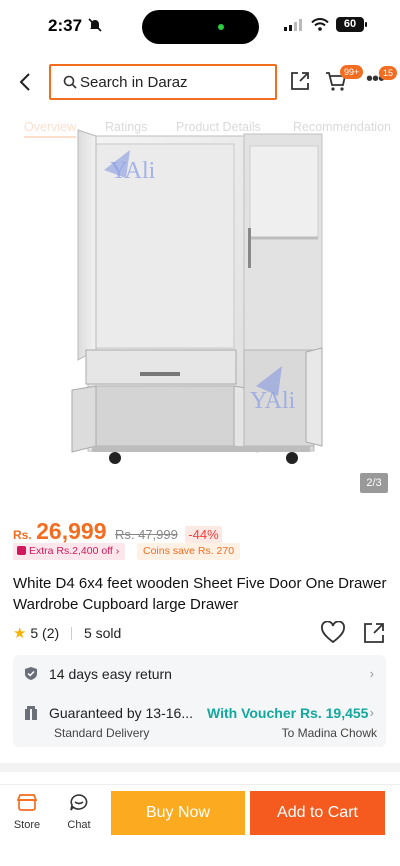 The height and width of the screenshot is (866, 400). I want to click on share-product-icon, so click(374, 633).